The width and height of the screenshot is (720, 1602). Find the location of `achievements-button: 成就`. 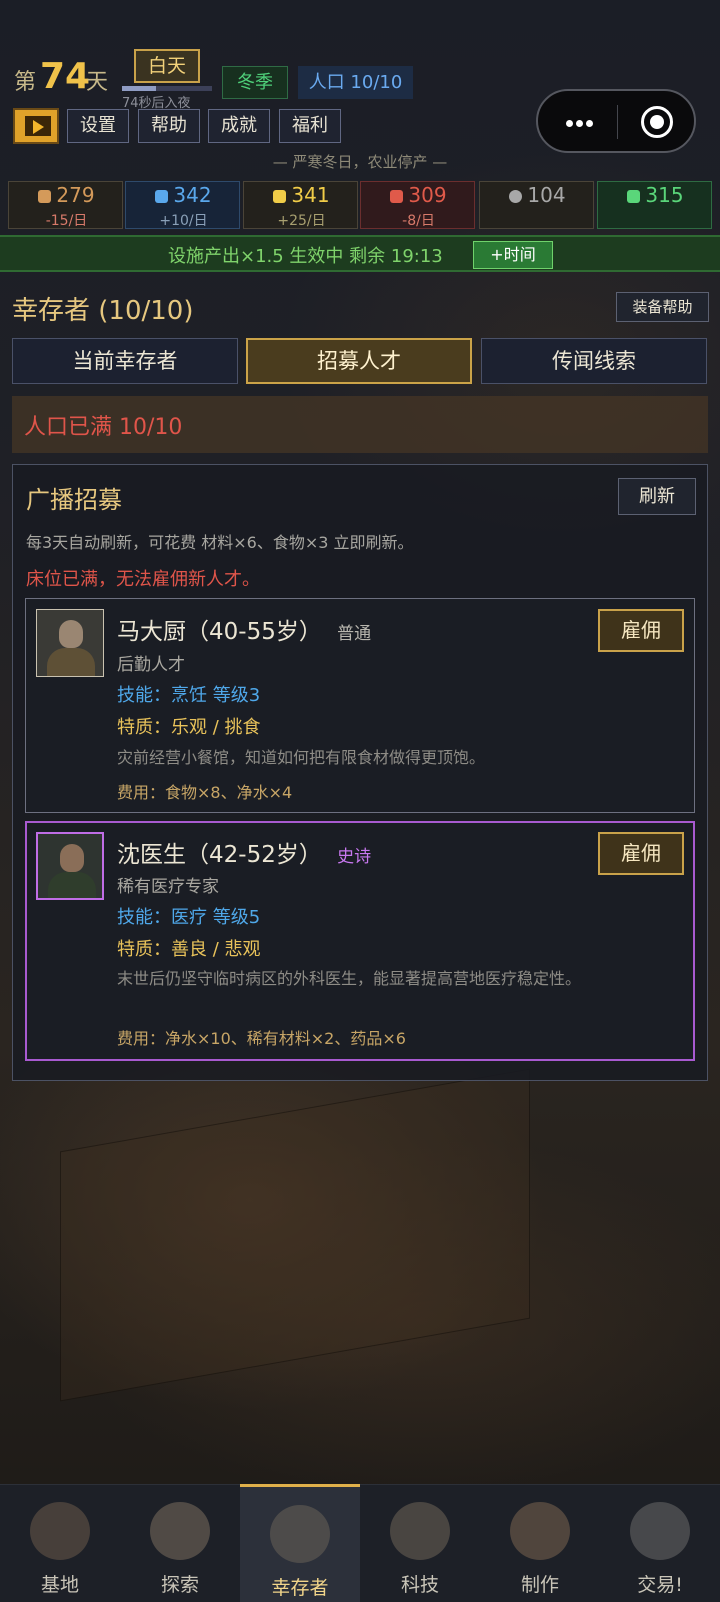

achievements-button: 成就 is located at coordinates (239, 126).